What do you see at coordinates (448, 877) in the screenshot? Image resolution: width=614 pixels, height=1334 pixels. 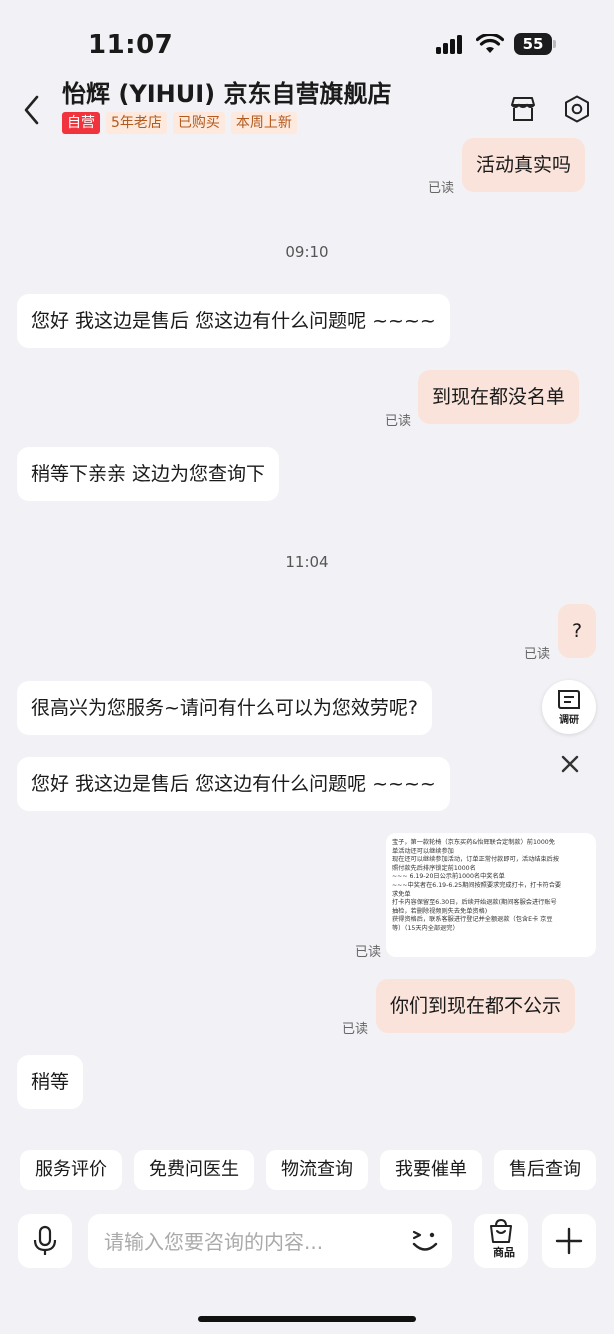 I see `image-text-line: ~~~ 6.19-20日公示前1000名中奖名单` at bounding box center [448, 877].